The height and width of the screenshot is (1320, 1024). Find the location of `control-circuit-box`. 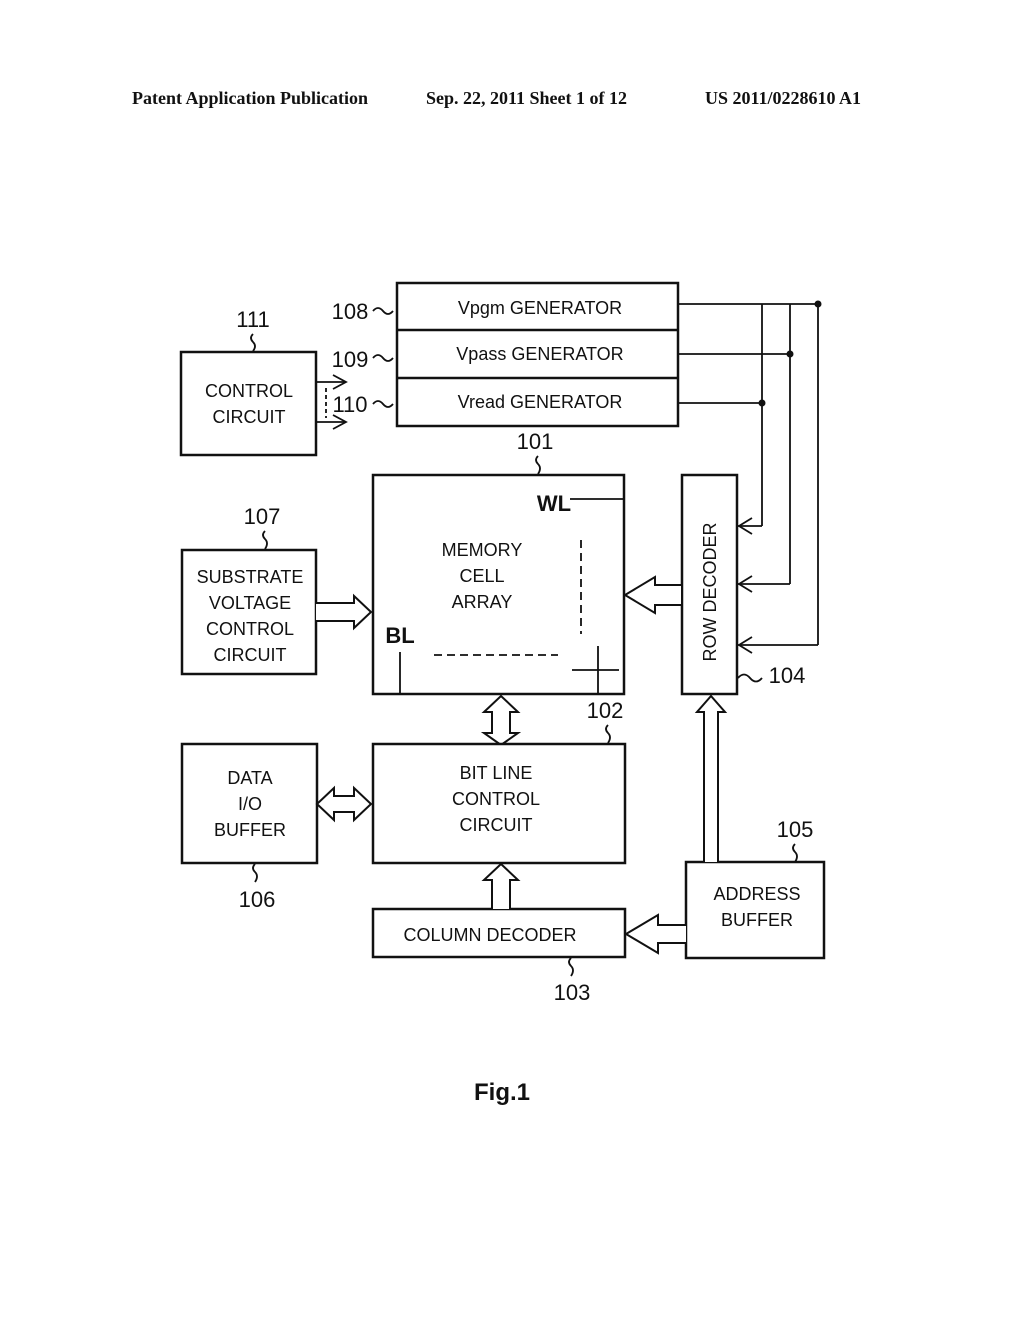

control-circuit-box is located at coordinates (248, 403).